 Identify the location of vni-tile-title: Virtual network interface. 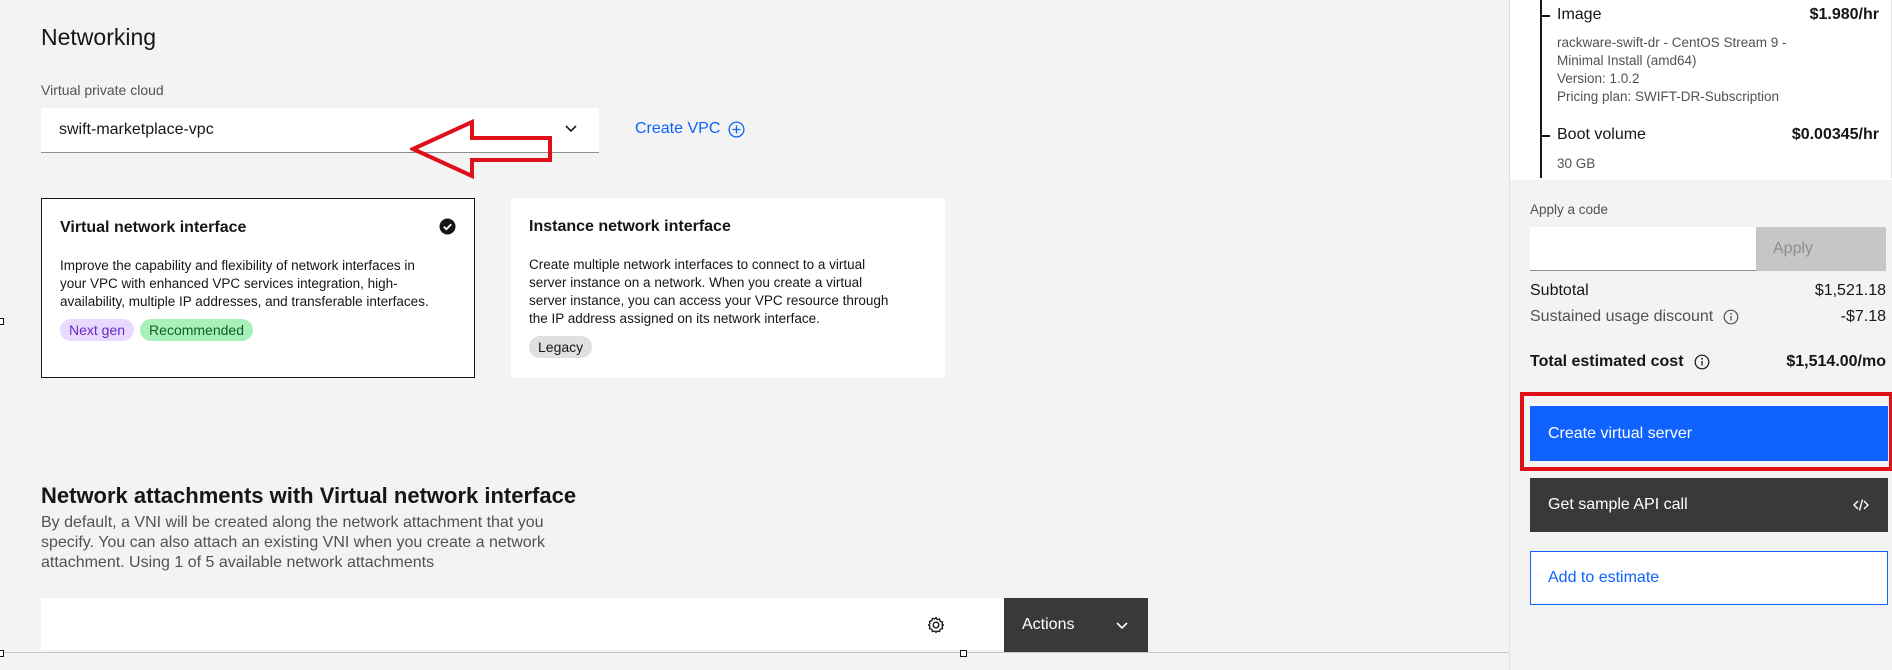
(153, 227).